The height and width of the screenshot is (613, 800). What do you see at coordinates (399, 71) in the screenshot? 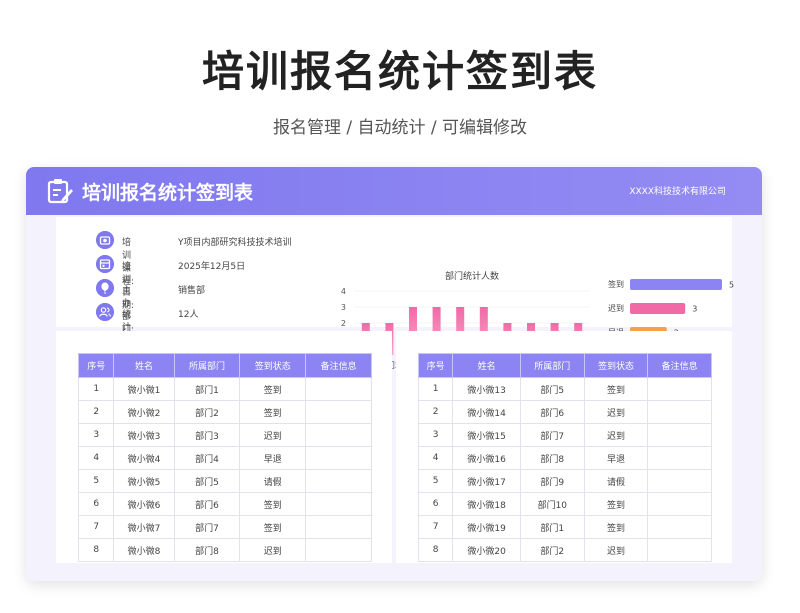
I see `page-title: 培训报名统计签到表` at bounding box center [399, 71].